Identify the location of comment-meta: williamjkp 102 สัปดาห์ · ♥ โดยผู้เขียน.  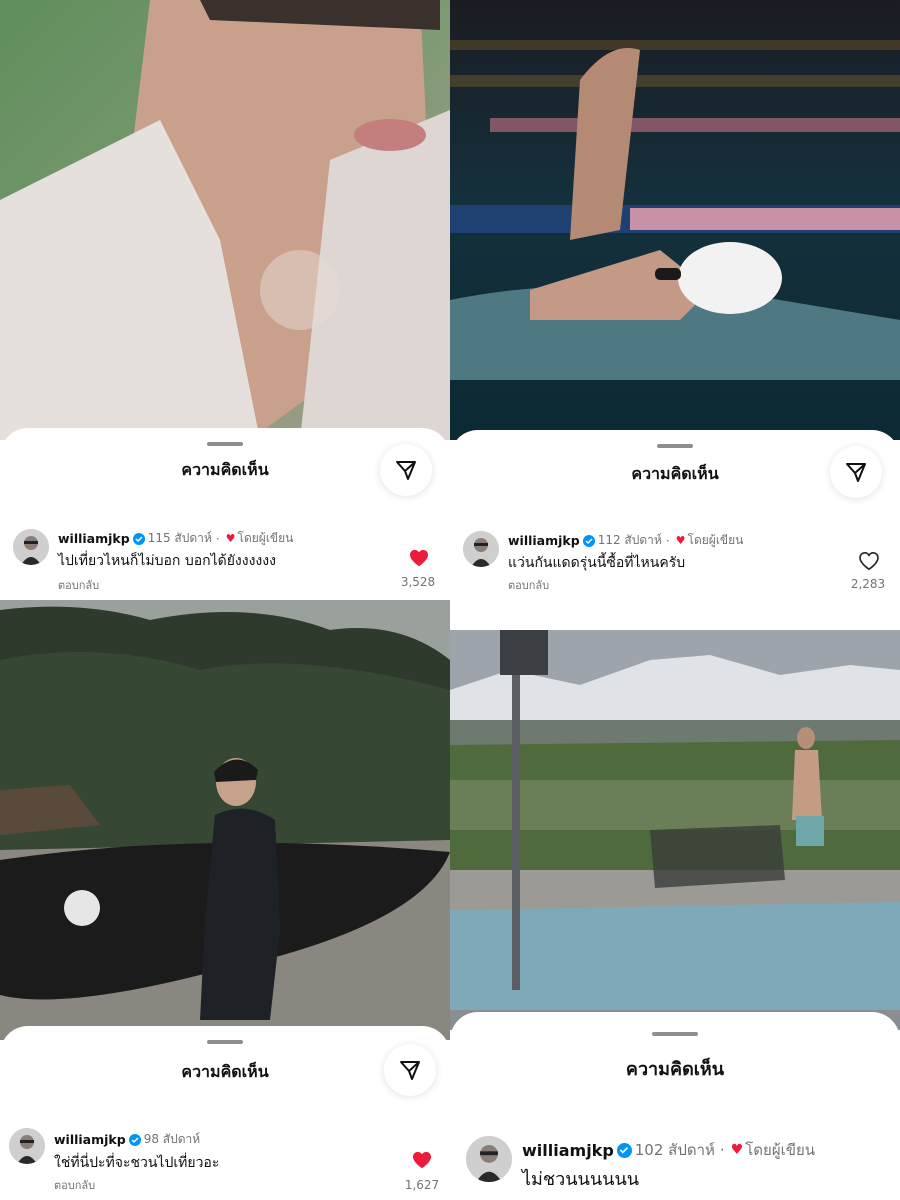
(668, 1150).